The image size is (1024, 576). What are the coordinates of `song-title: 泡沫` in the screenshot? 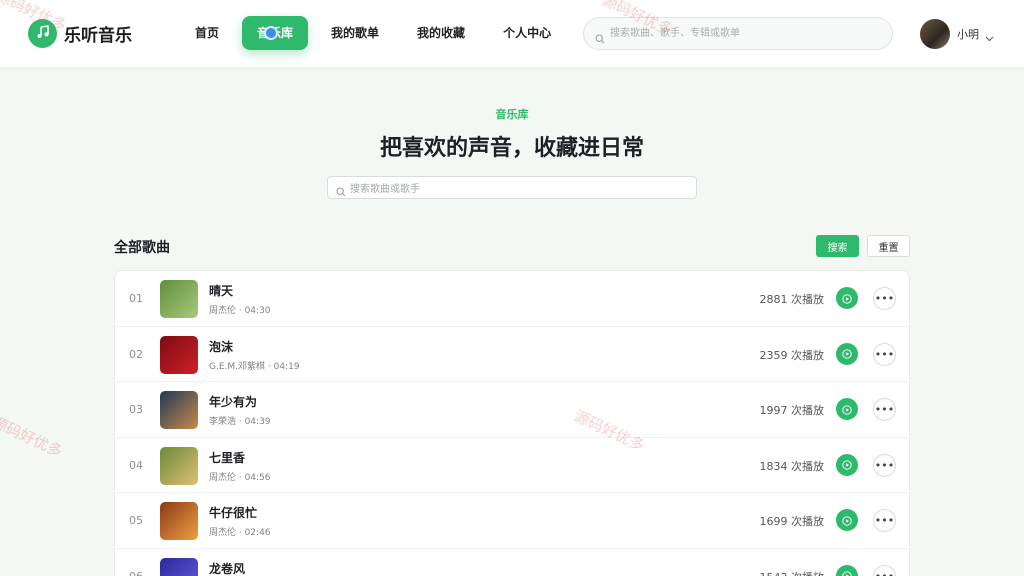 It's located at (221, 346).